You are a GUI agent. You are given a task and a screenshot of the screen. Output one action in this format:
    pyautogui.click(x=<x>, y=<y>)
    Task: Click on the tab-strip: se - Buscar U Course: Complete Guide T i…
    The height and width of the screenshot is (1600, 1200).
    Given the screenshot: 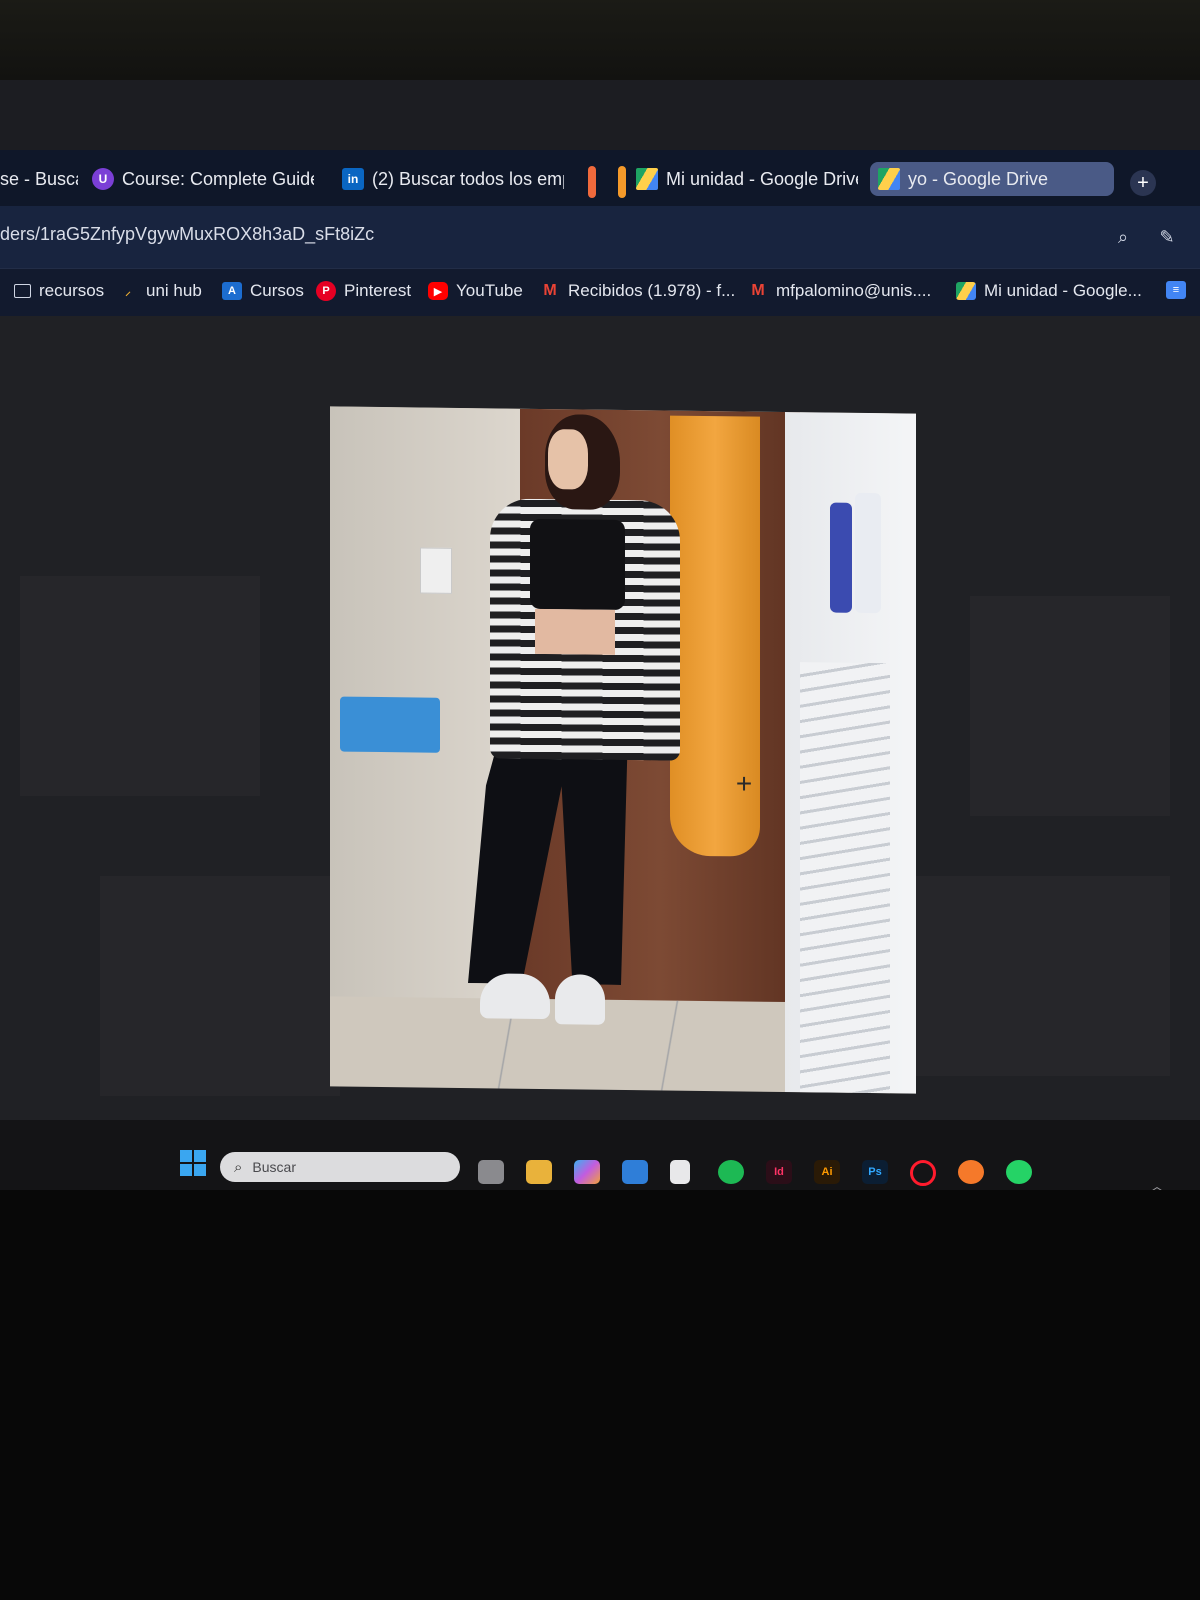 What is the action you would take?
    pyautogui.click(x=600, y=178)
    